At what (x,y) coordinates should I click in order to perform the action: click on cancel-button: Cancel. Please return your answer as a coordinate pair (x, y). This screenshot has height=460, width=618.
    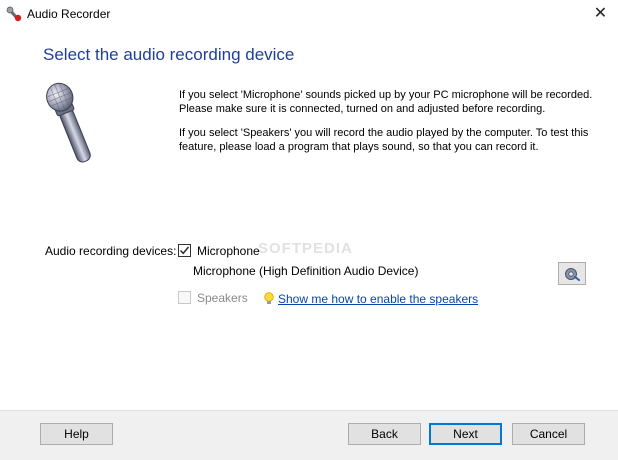
    Looking at the image, I should click on (548, 434).